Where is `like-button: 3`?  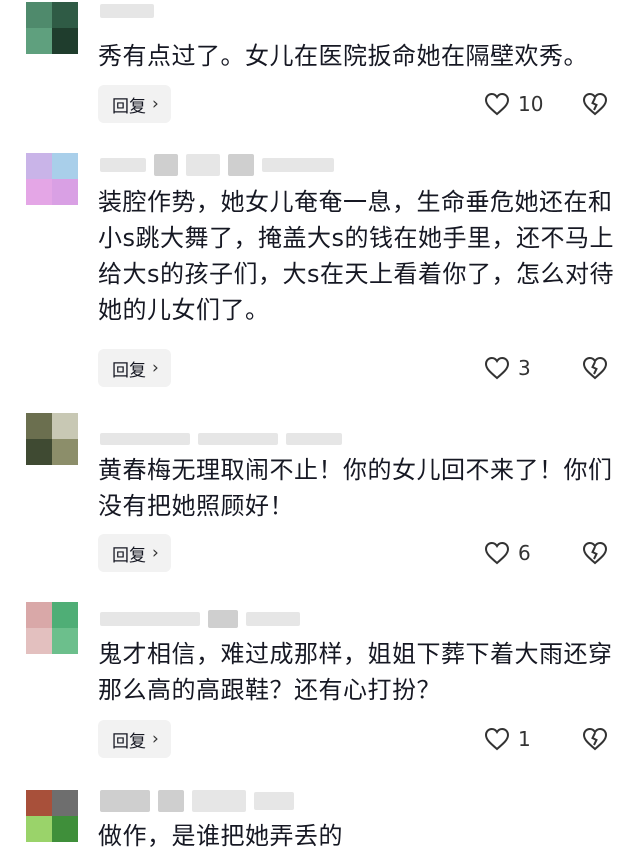 like-button: 3 is located at coordinates (507, 368).